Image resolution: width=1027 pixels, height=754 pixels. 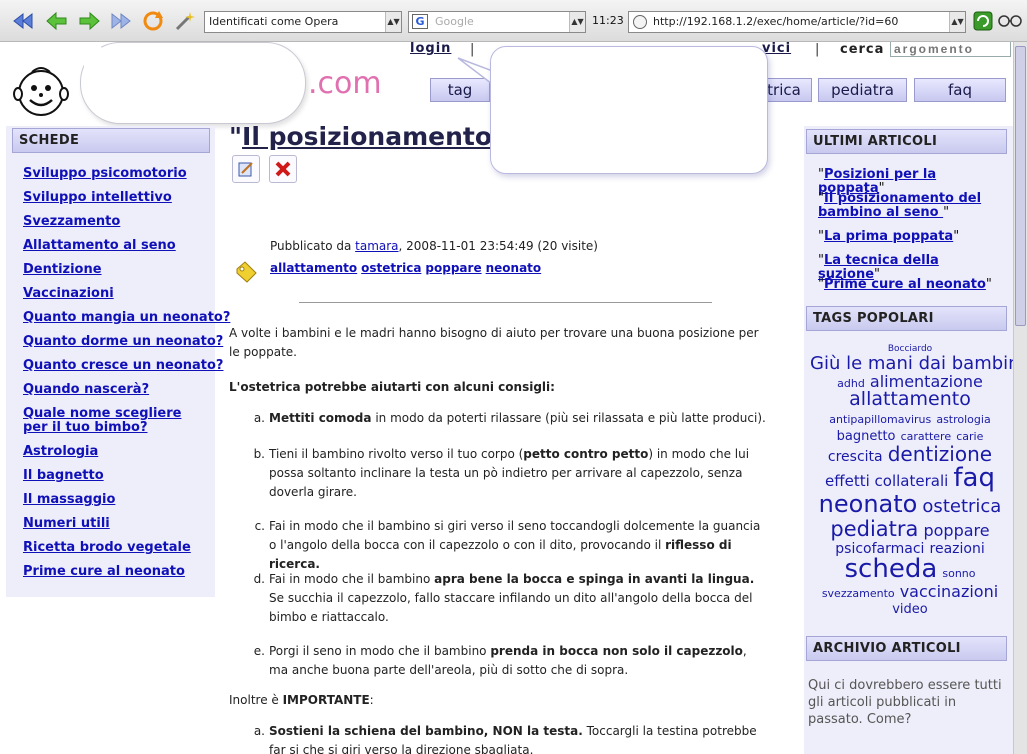 I want to click on top-nav-partial: vici, so click(x=776, y=49).